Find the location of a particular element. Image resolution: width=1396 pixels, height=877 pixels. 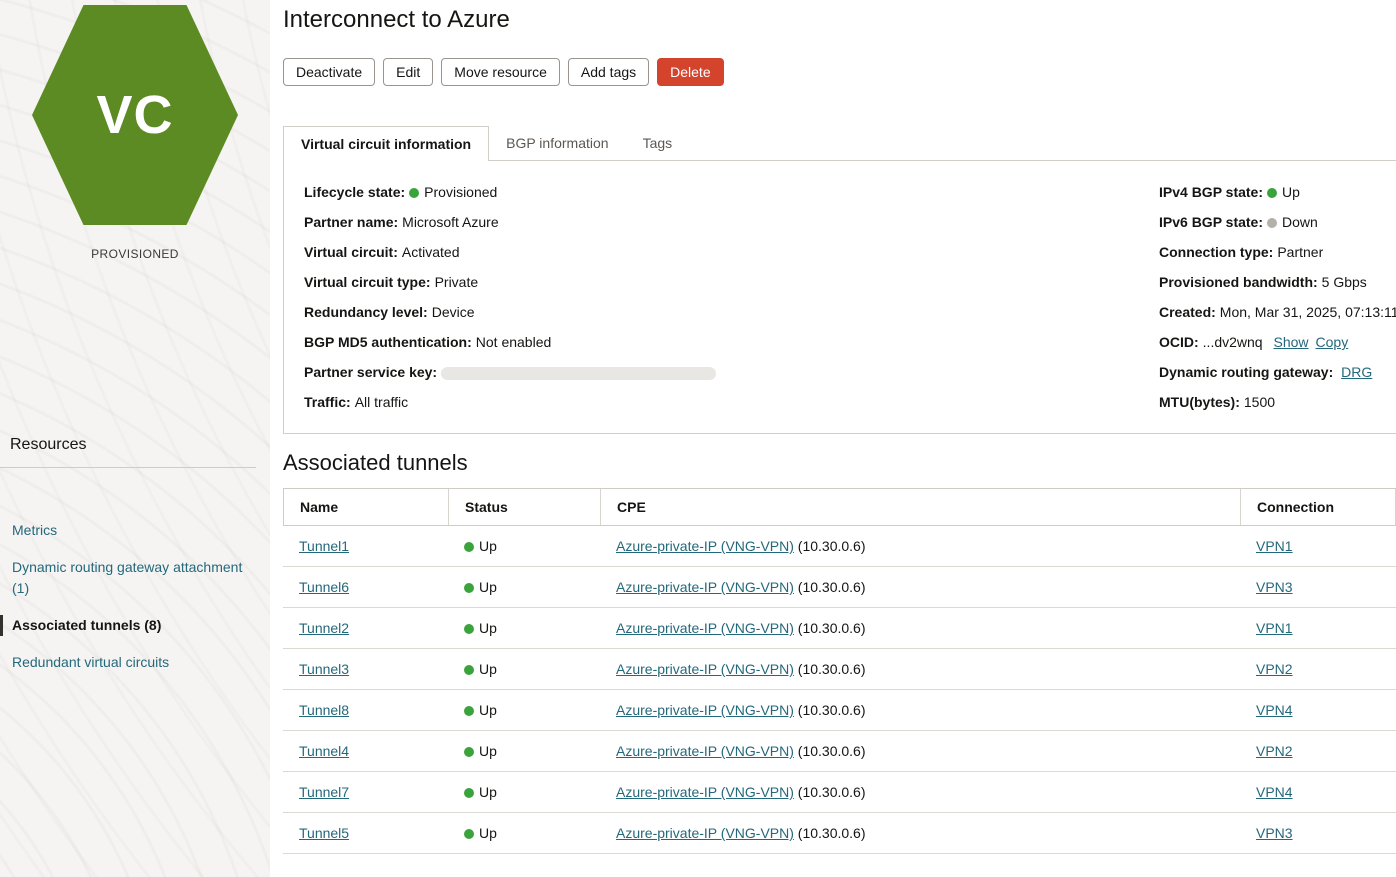

tunnel-name-cell: Tunnel1 is located at coordinates (365, 546).